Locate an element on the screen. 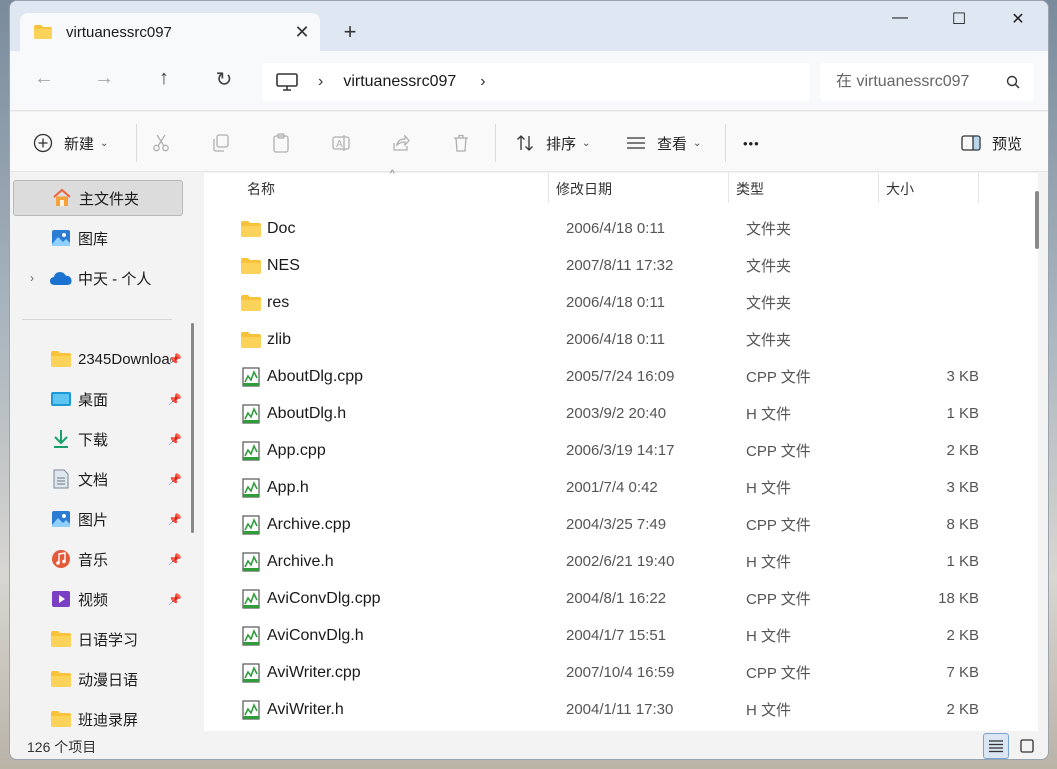 This screenshot has height=769, width=1057. cut-button is located at coordinates (166, 143).